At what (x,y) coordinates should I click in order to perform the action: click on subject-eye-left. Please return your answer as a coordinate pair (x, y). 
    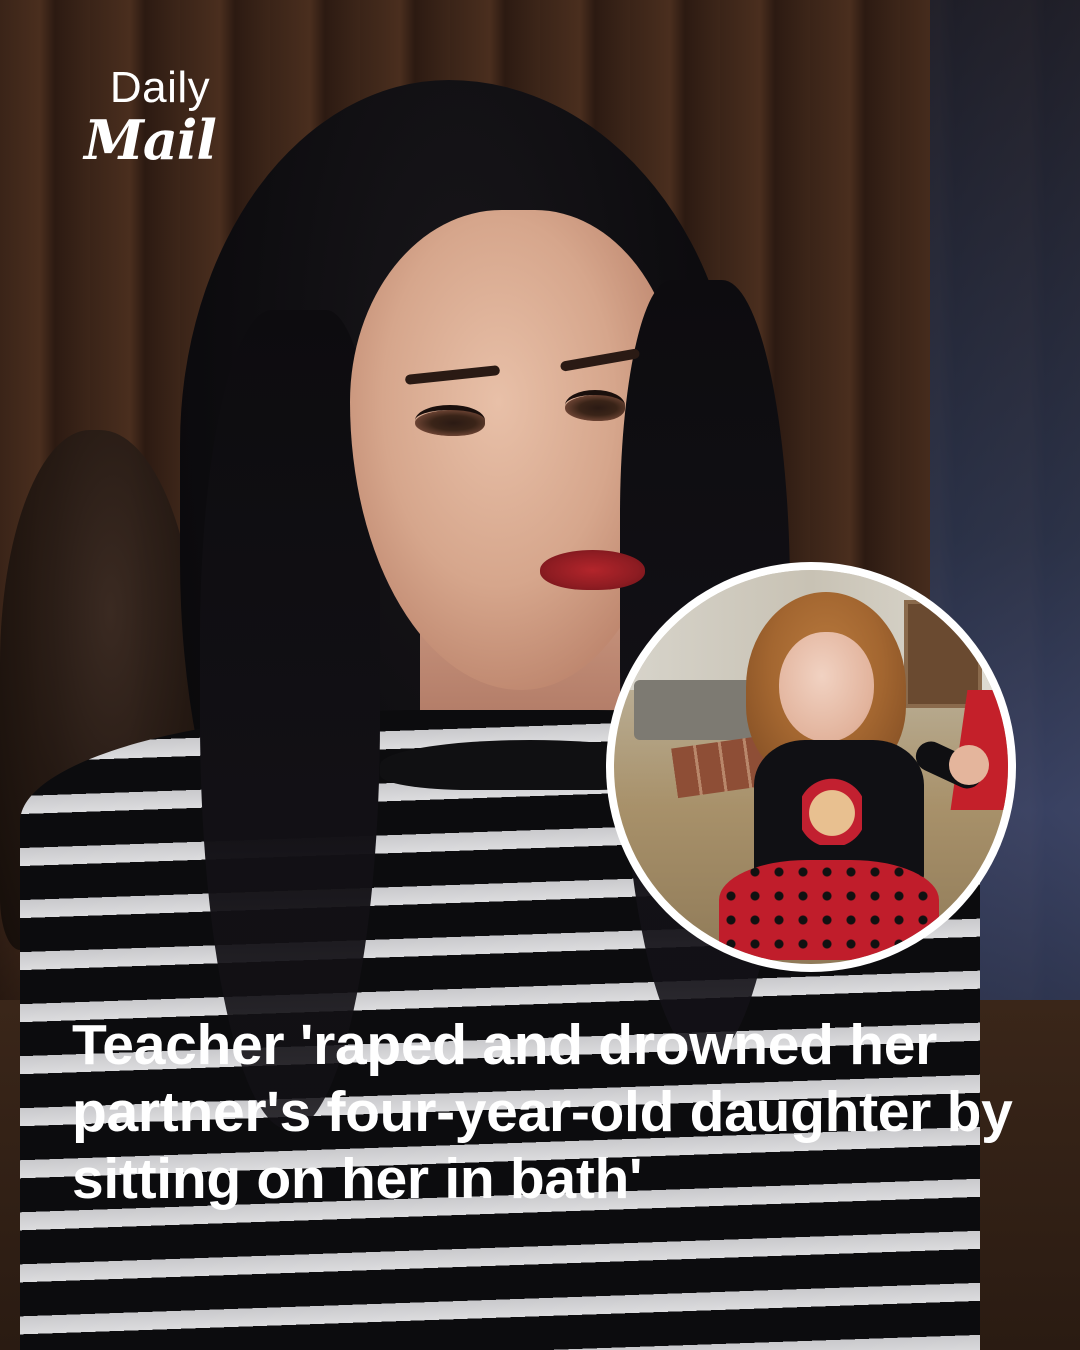
    Looking at the image, I should click on (450, 420).